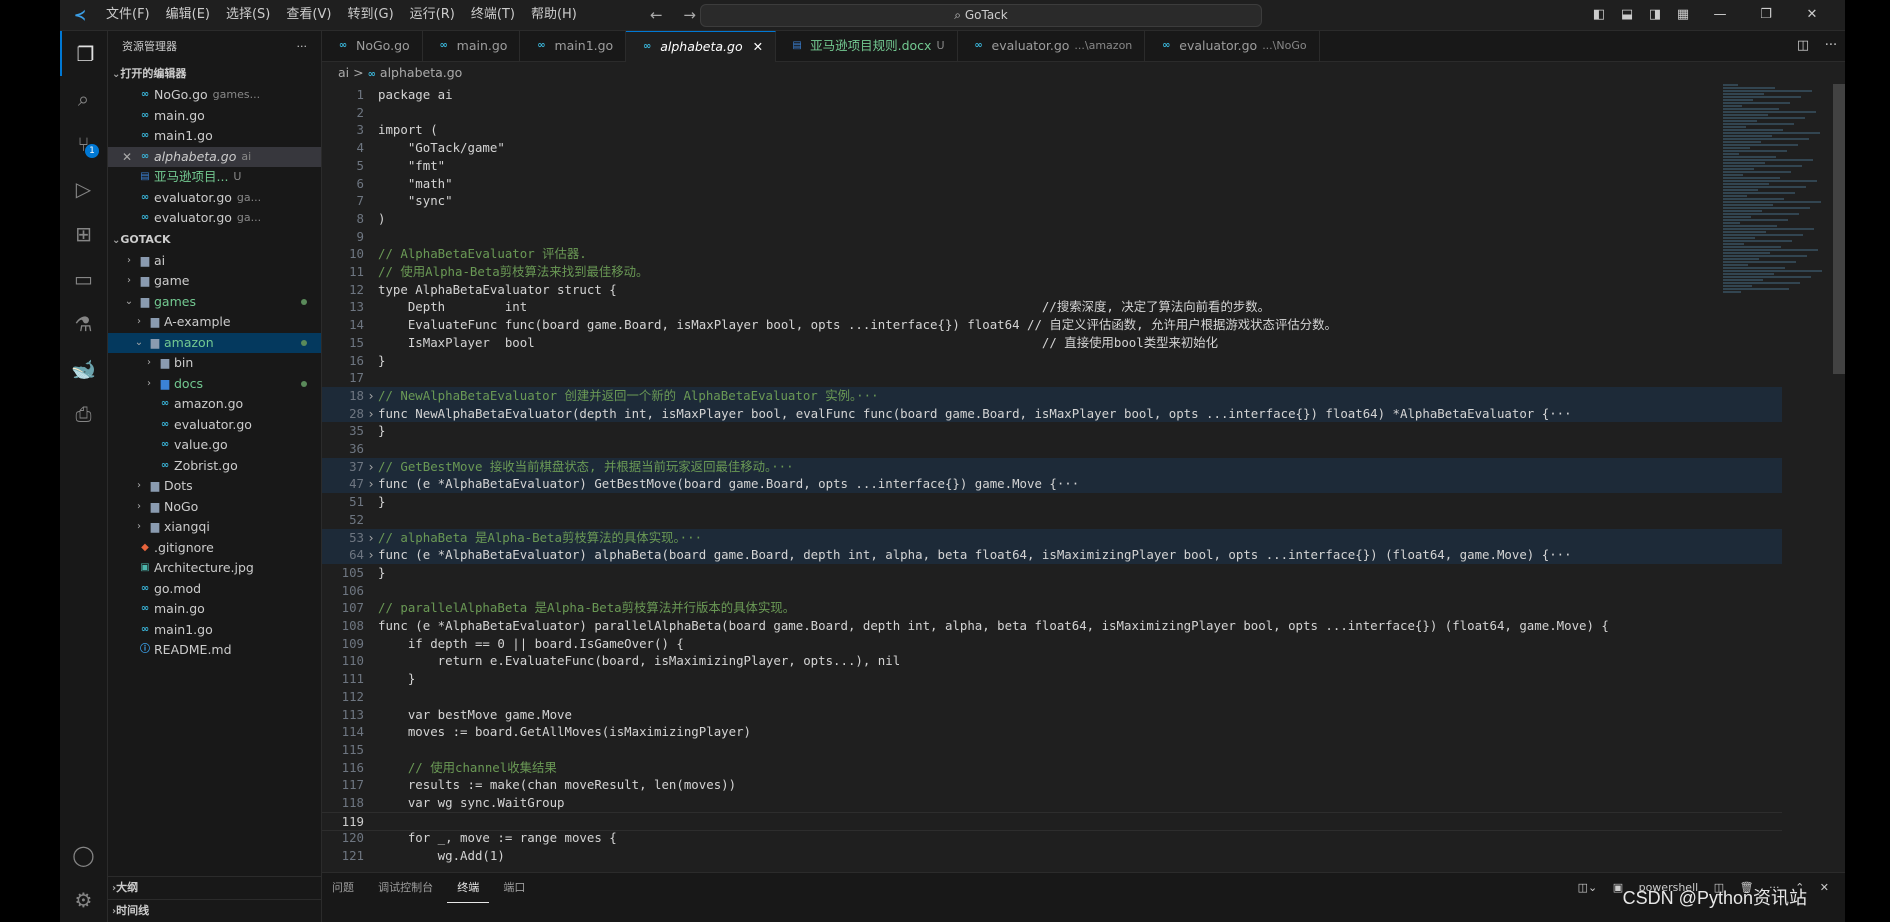  What do you see at coordinates (83, 899) in the screenshot?
I see `settings-gear-icon: ⚙` at bounding box center [83, 899].